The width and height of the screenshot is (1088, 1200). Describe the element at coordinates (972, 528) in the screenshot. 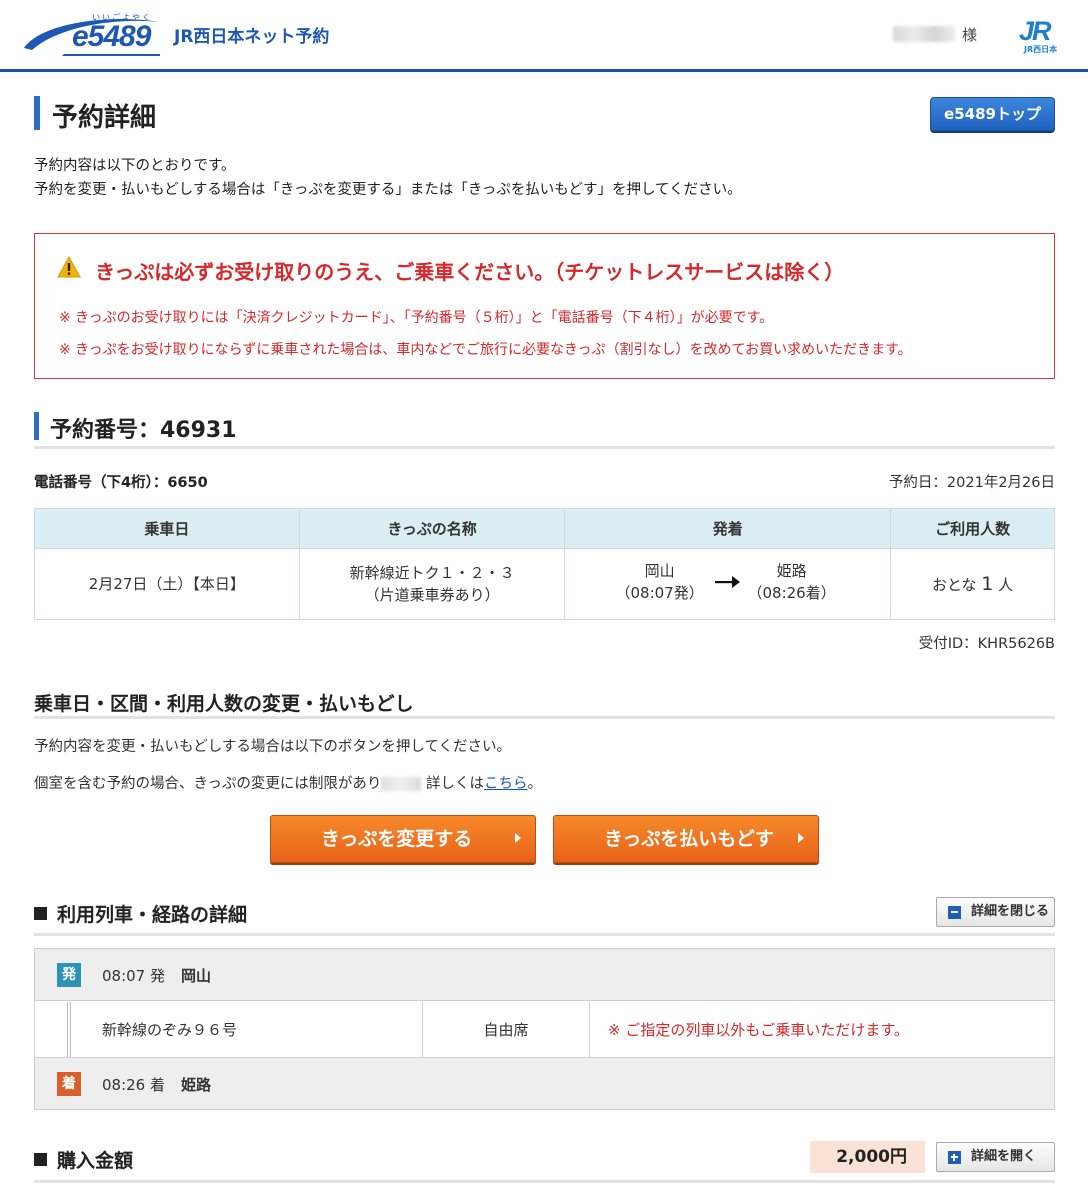

I see `col-header-people: ご利用人数` at that location.